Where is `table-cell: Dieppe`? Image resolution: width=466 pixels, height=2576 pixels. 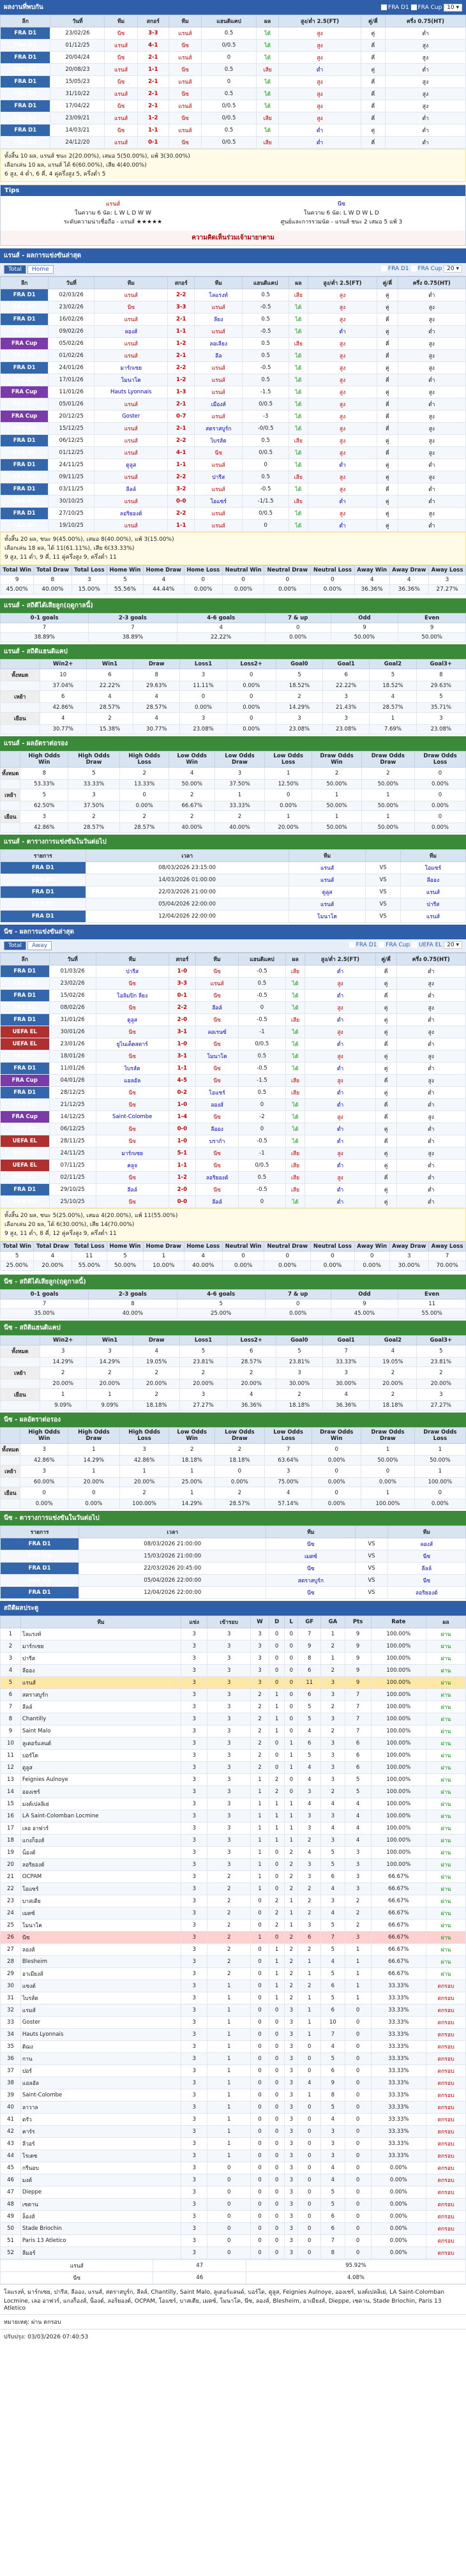
table-cell: Dieppe is located at coordinates (101, 2192).